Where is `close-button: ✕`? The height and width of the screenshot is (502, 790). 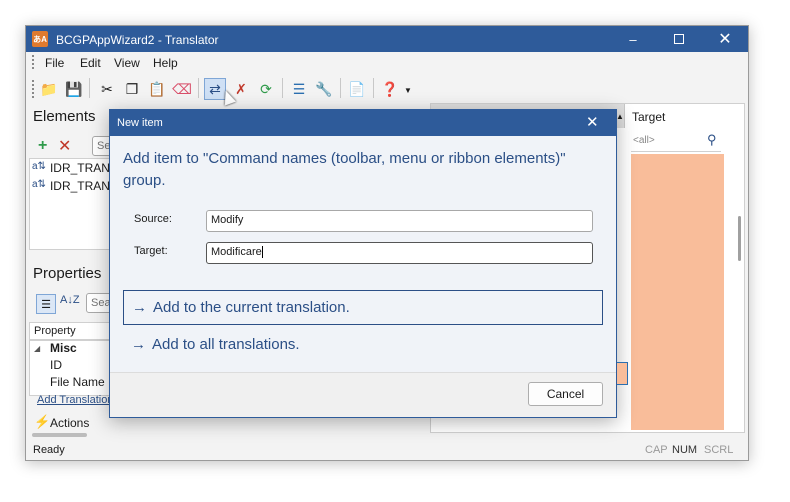 close-button: ✕ is located at coordinates (725, 39).